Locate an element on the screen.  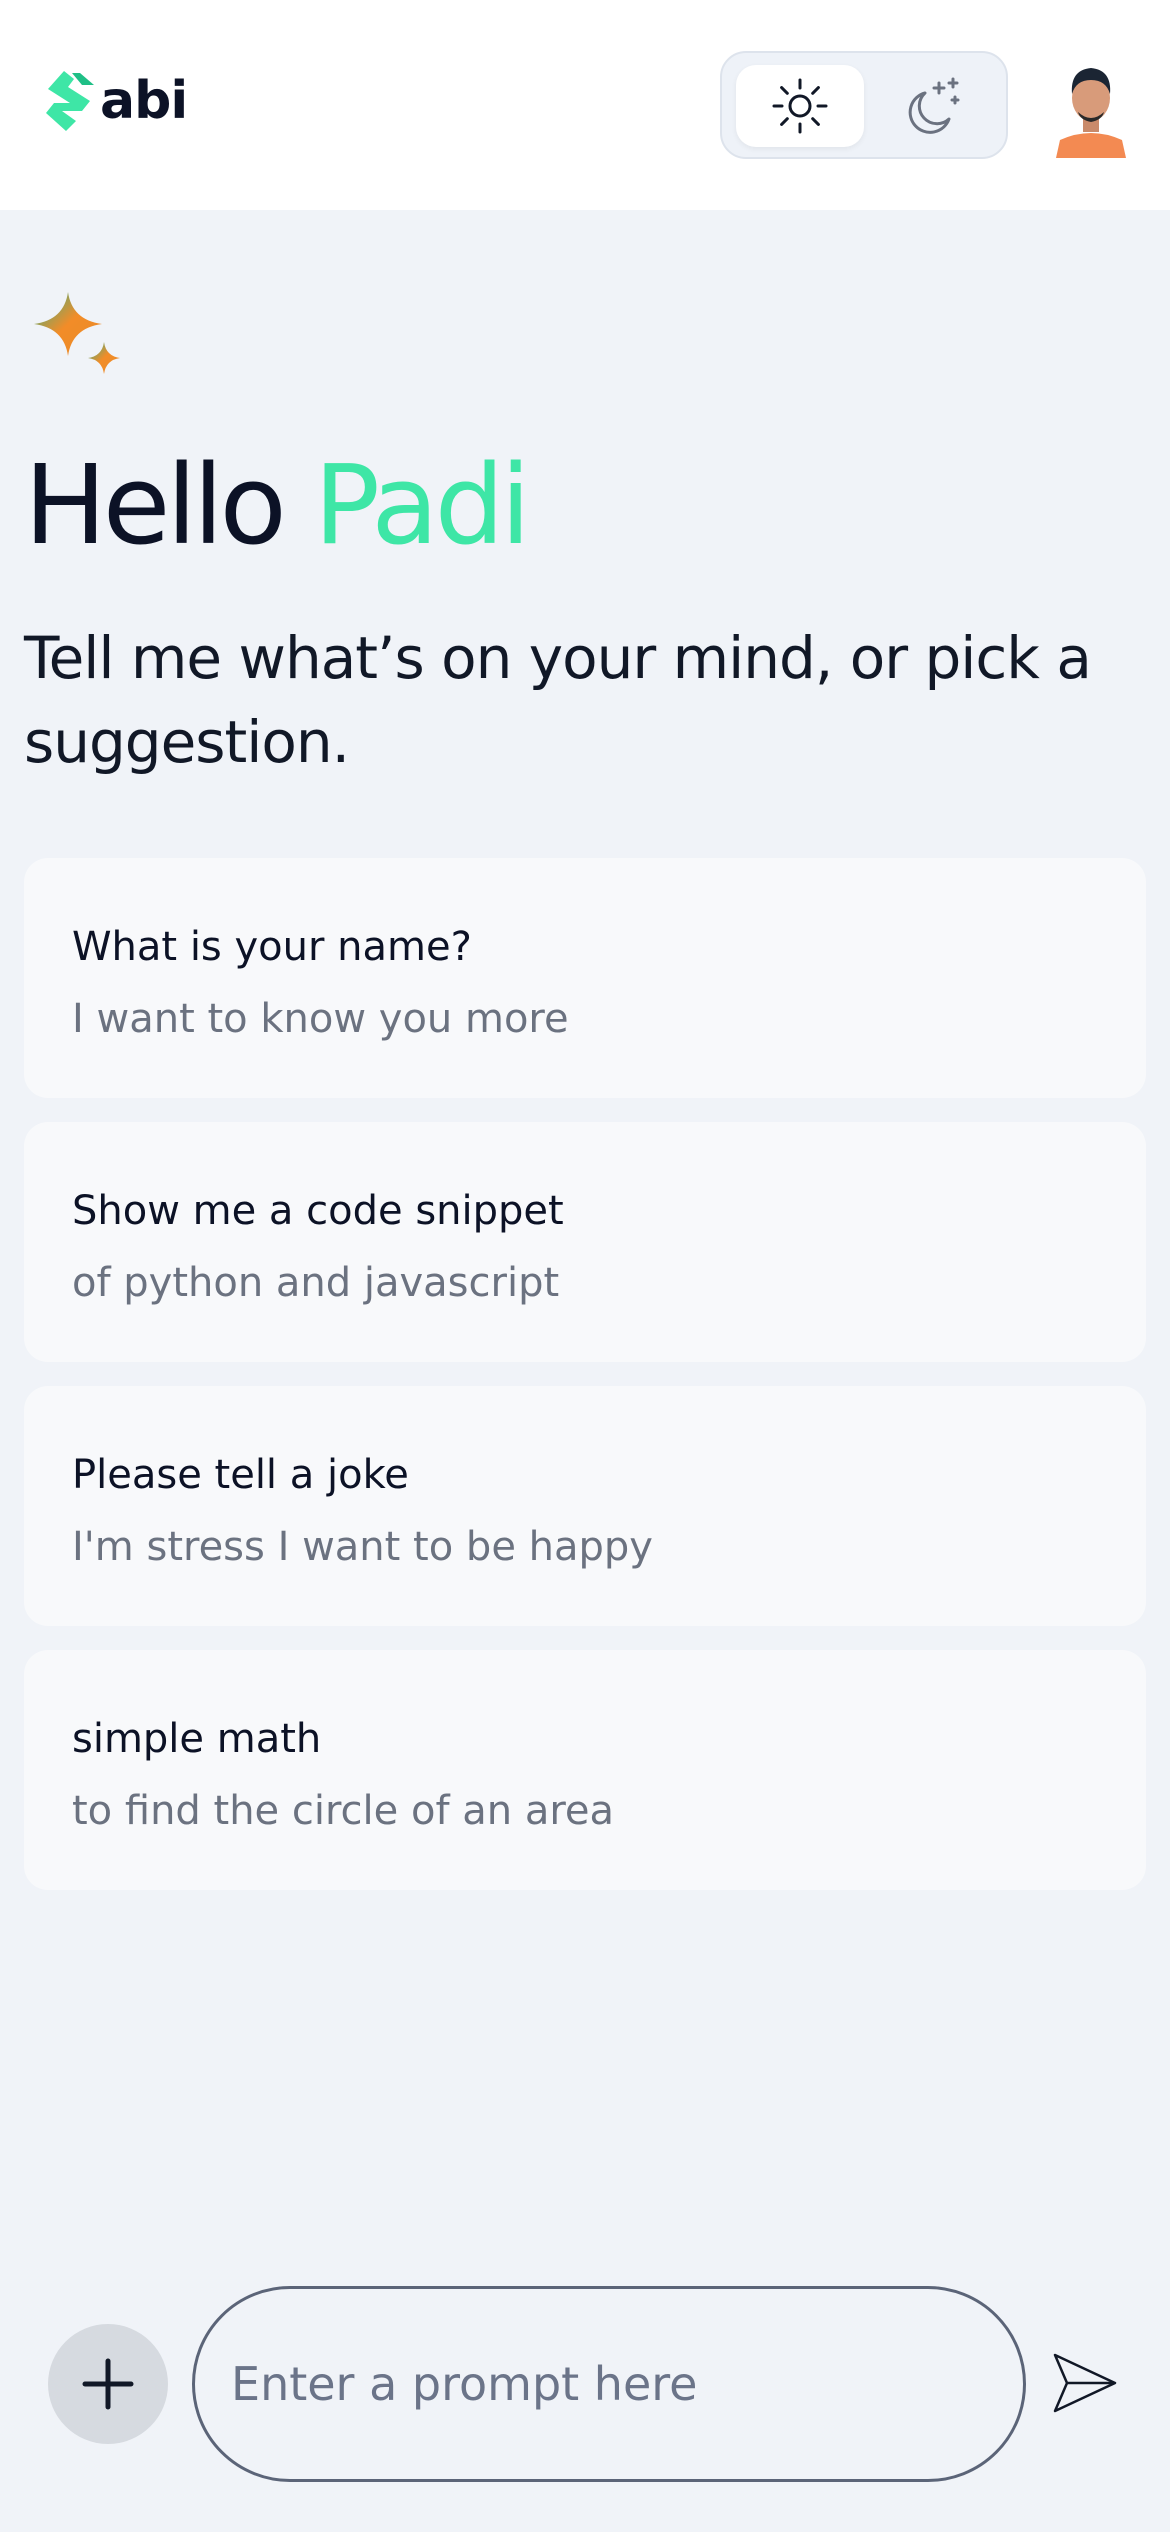
suggestion-title: simple math is located at coordinates (197, 1739).